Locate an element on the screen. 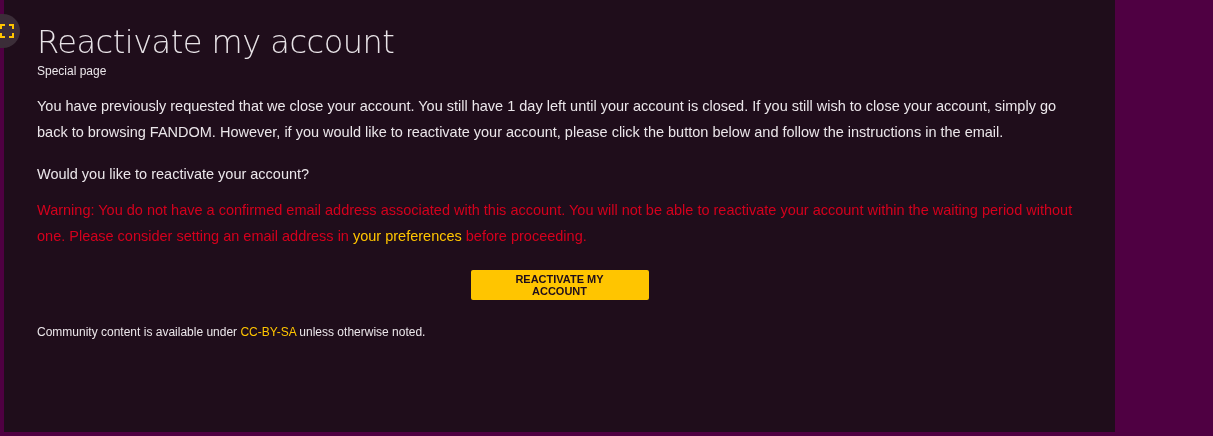 The height and width of the screenshot is (436, 1213). page-subtitle: Special page is located at coordinates (72, 71).